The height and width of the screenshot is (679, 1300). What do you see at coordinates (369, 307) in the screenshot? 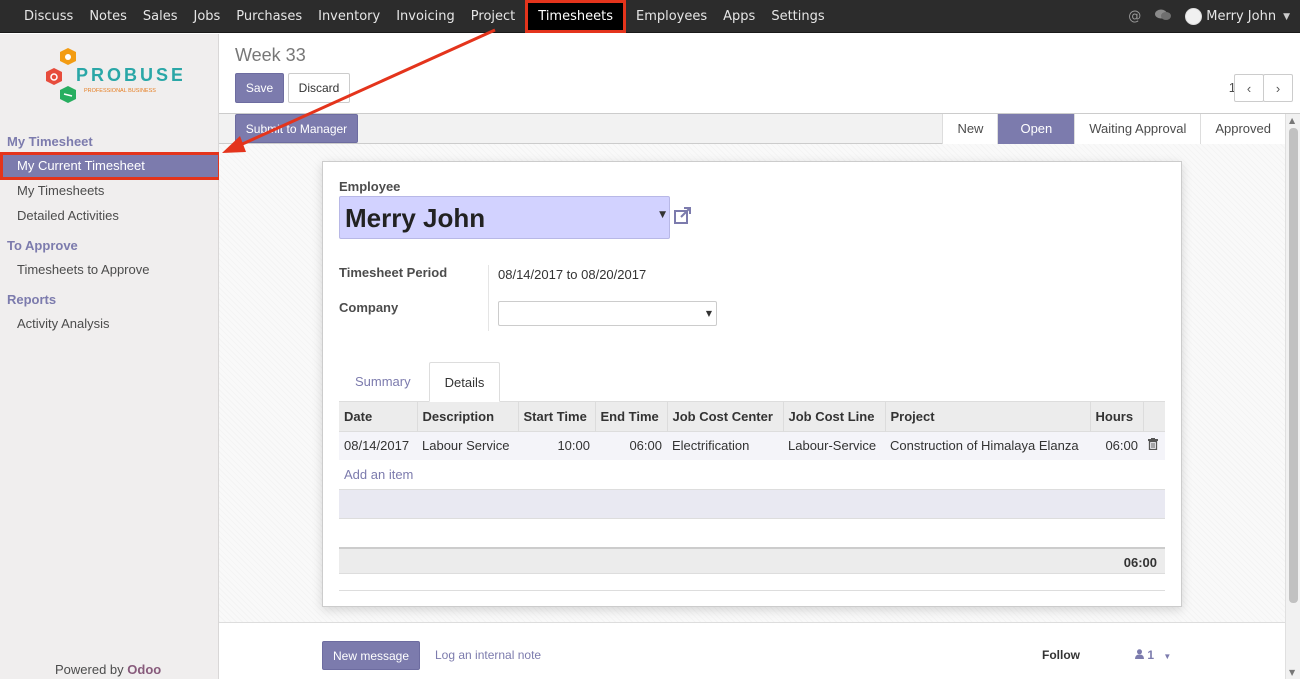
I see `company-label: Company` at bounding box center [369, 307].